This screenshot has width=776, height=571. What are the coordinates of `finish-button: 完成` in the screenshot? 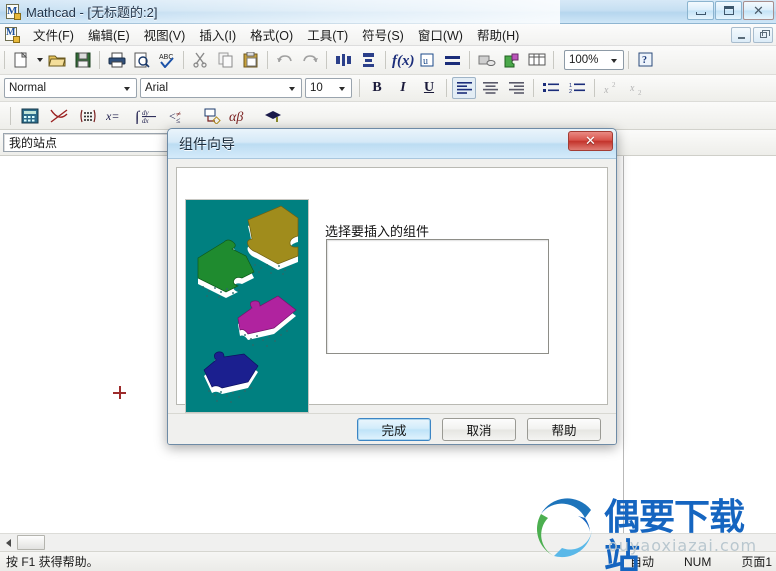 It's located at (394, 429).